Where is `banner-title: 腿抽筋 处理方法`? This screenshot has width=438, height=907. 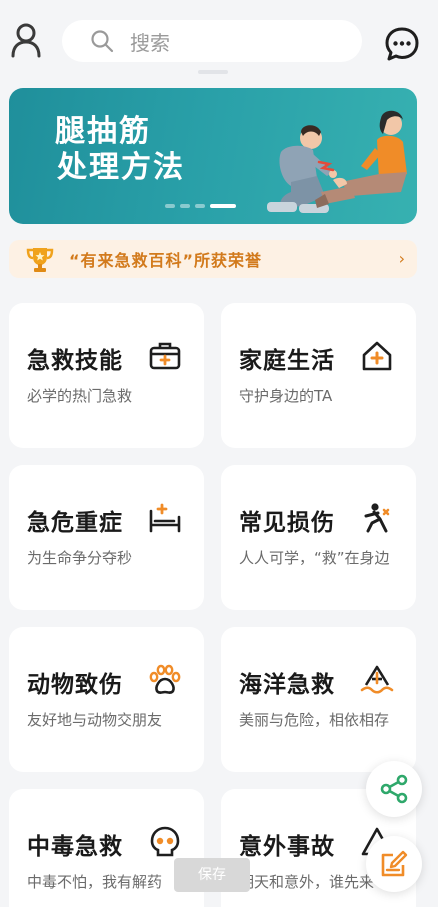
banner-title: 腿抽筋 处理方法 is located at coordinates (120, 150).